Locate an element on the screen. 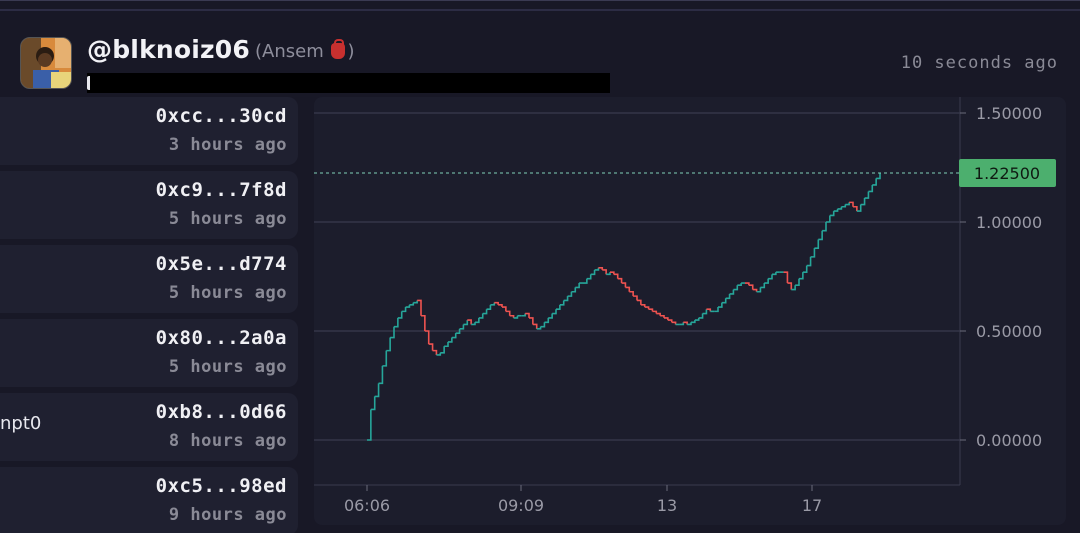  transaction-address: 0xb8...0d66 is located at coordinates (221, 412).